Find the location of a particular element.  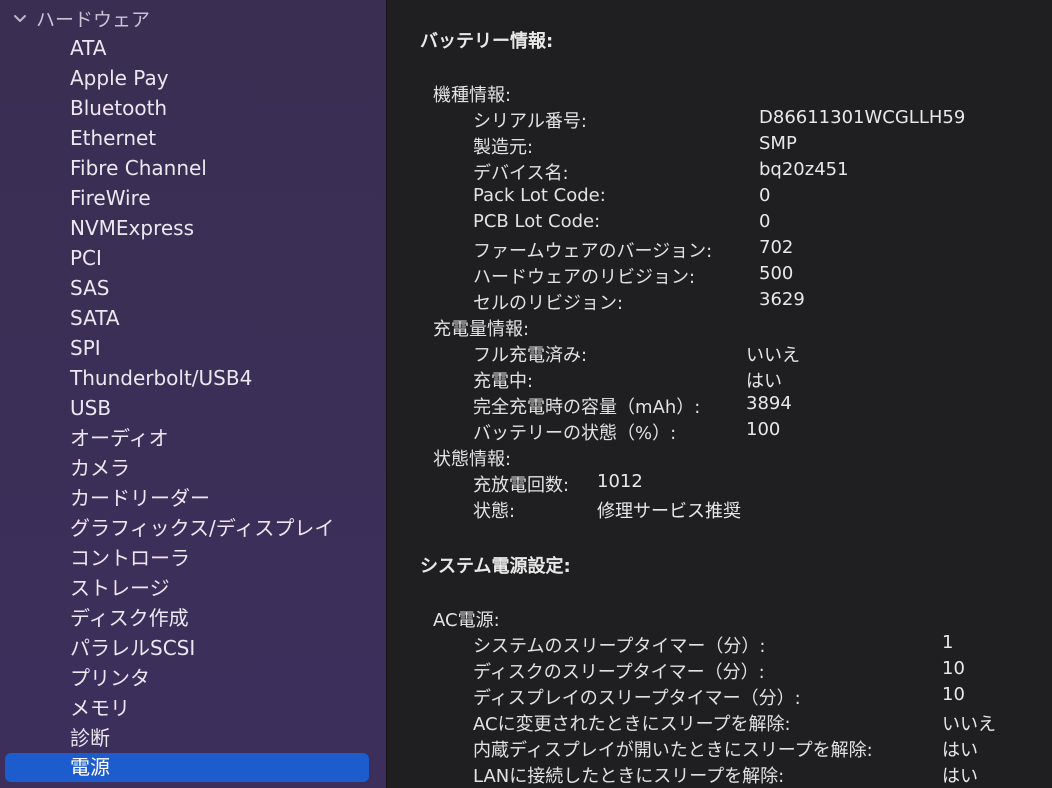

sidebar-item-audio: オーディオ is located at coordinates (193, 438).